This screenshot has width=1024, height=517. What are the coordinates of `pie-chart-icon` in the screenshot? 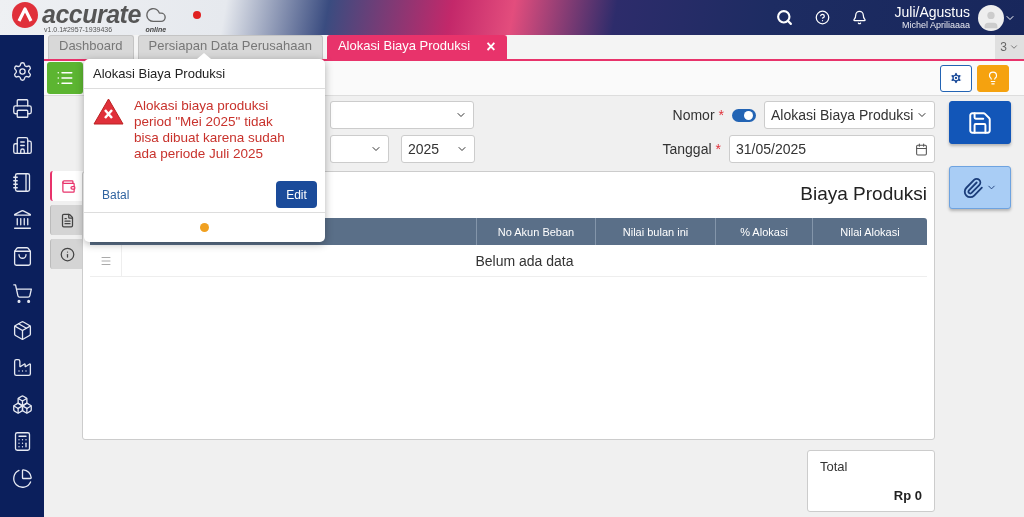 It's located at (22, 478).